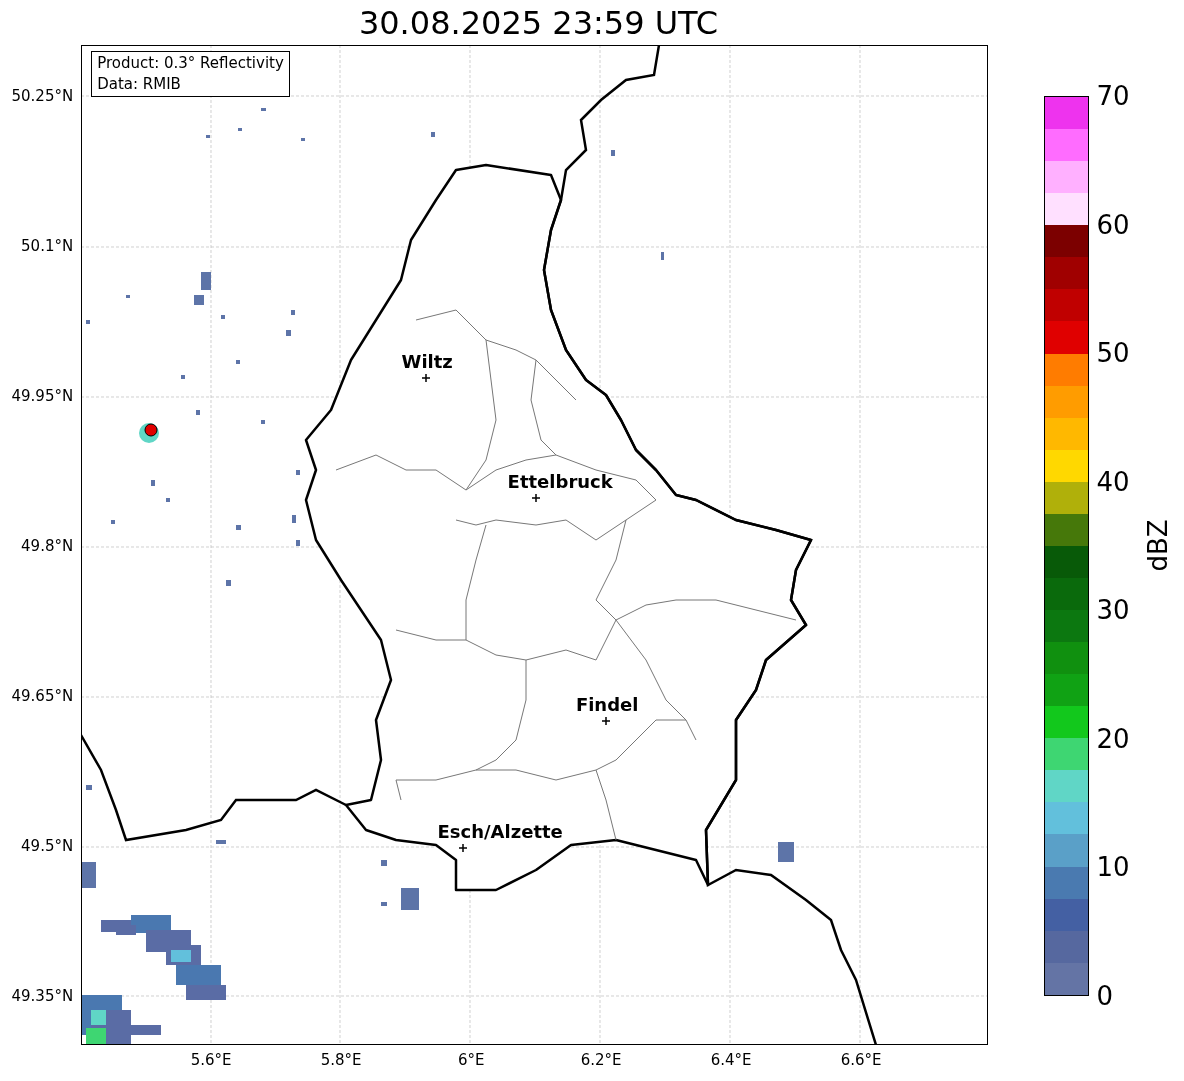 The width and height of the screenshot is (1184, 1081). I want to click on axis-tick-label: 5.6°E, so click(211, 1060).